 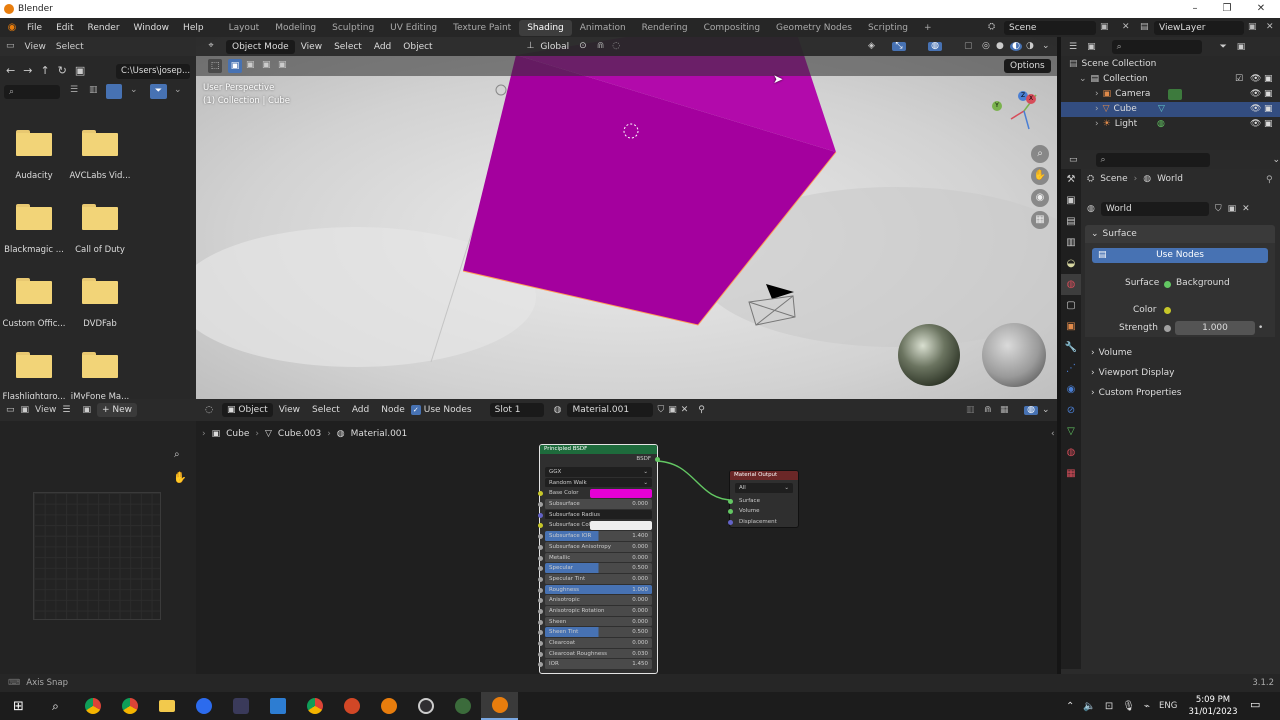 What do you see at coordinates (134, 90) in the screenshot?
I see `chevron-down-icon: ⌄` at bounding box center [134, 90].